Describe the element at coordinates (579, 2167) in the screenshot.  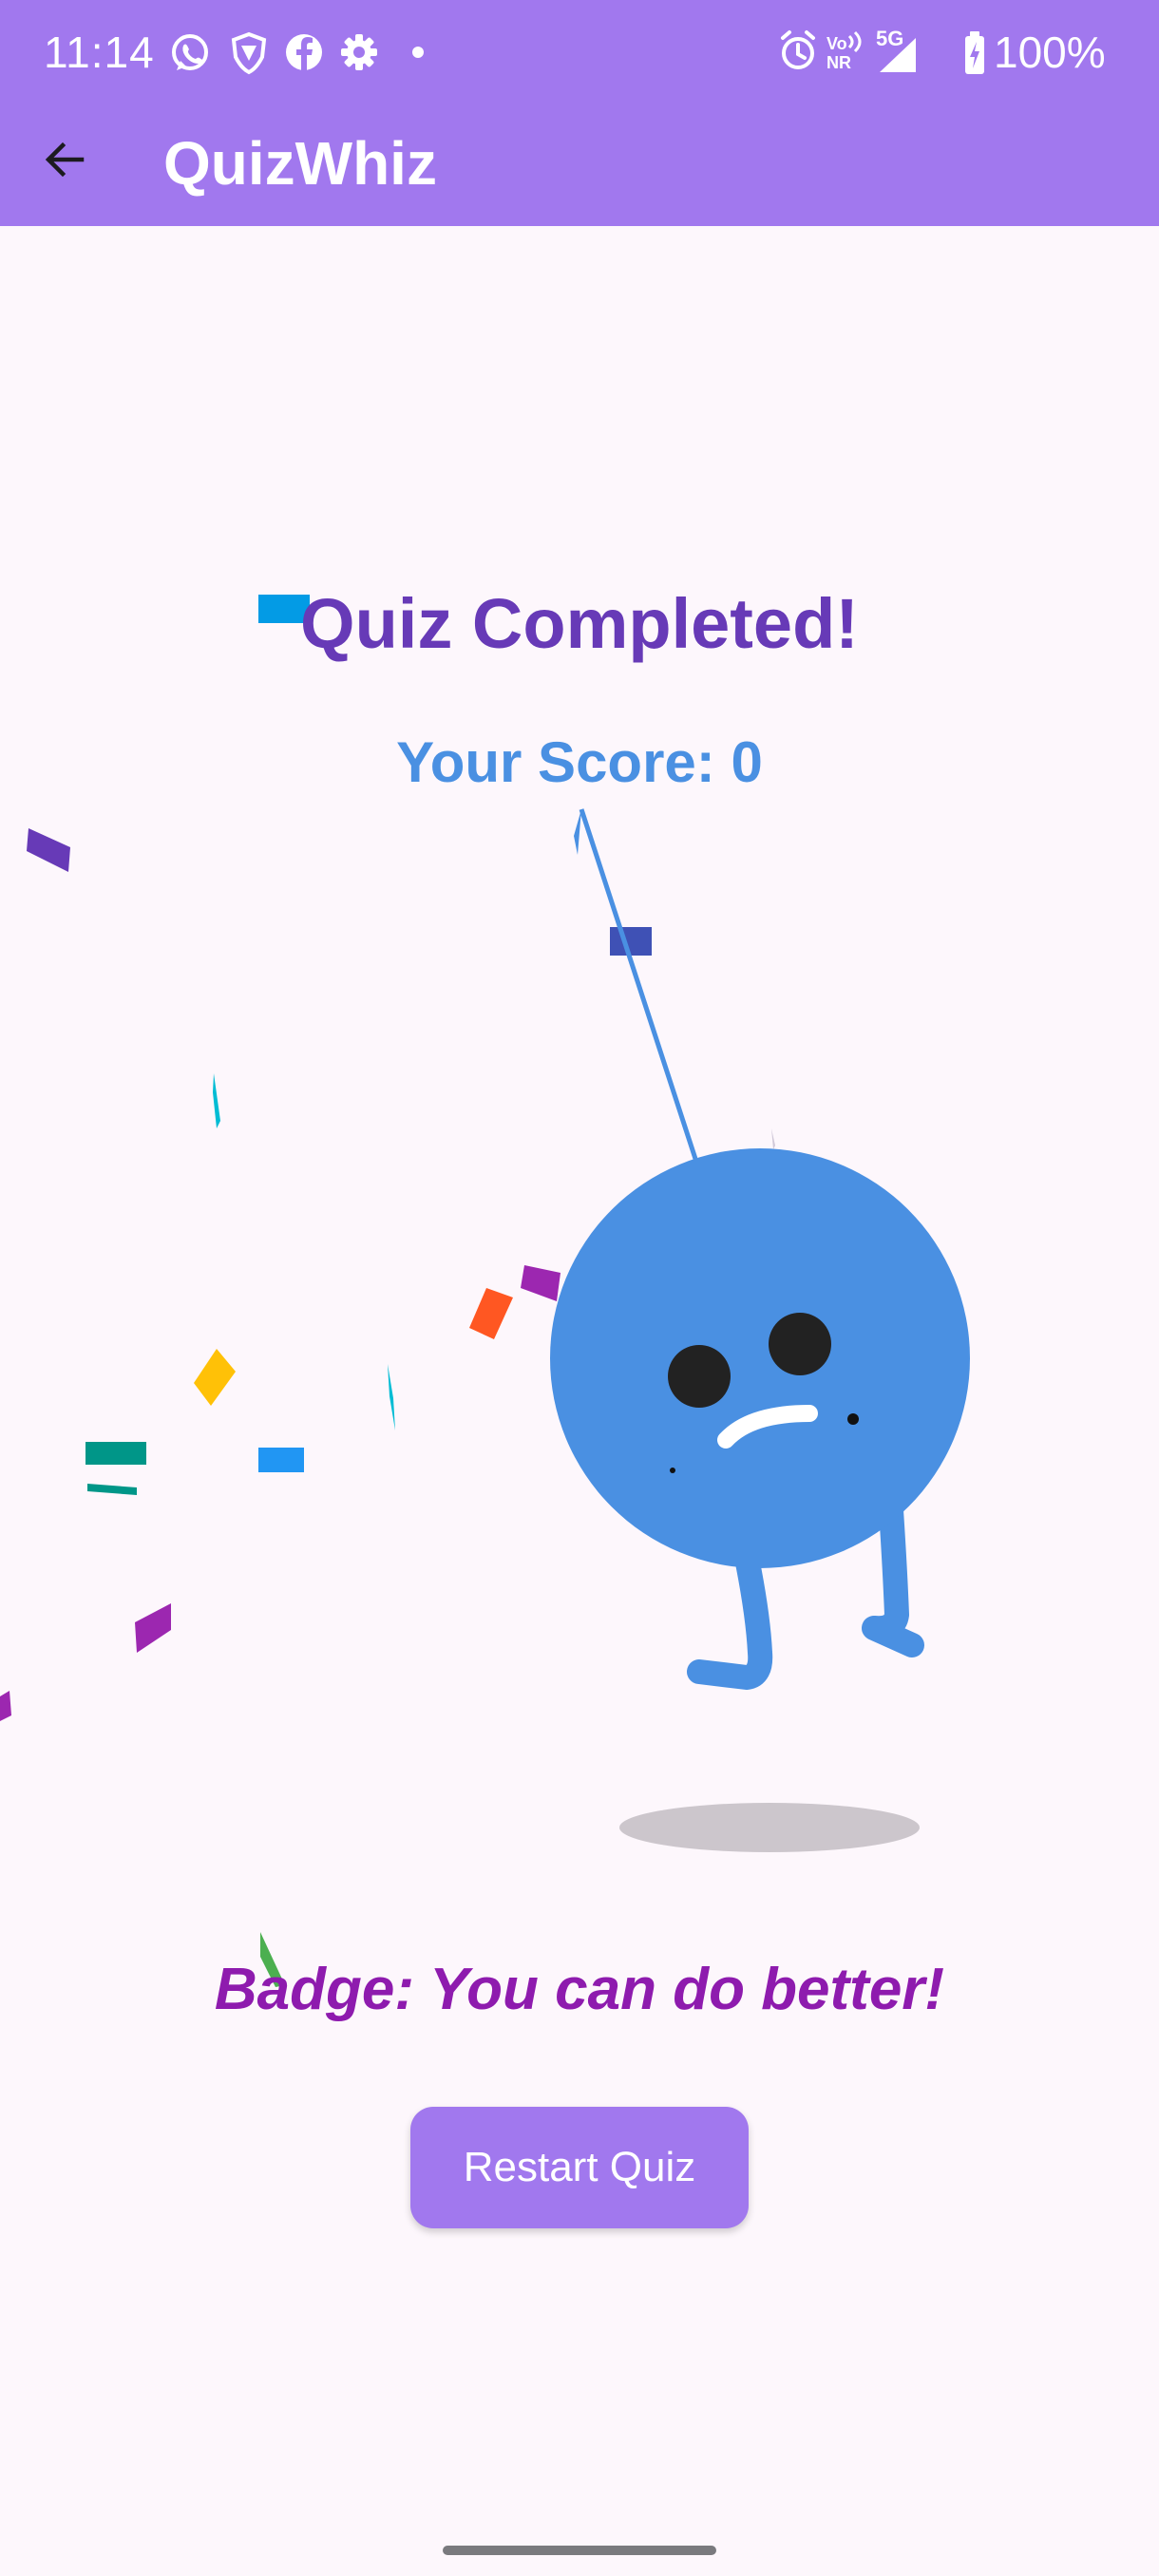
I see `restart-quiz-button: Restart Quiz` at that location.